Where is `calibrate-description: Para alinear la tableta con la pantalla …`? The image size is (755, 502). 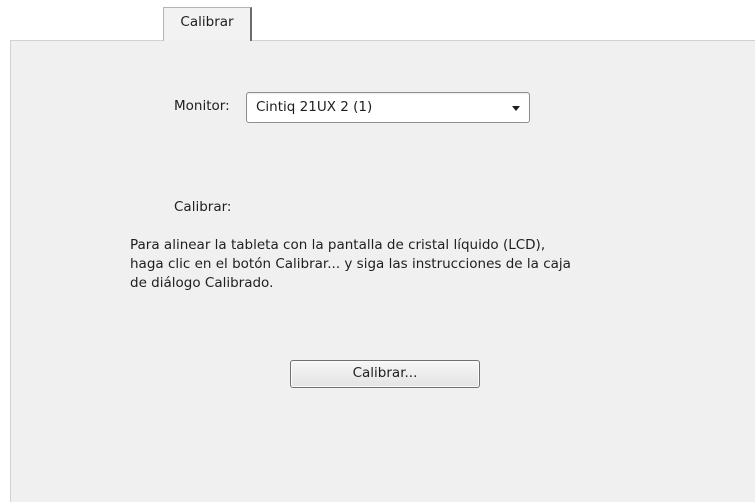
calibrate-description: Para alinear la tableta con la pantalla … is located at coordinates (385, 264).